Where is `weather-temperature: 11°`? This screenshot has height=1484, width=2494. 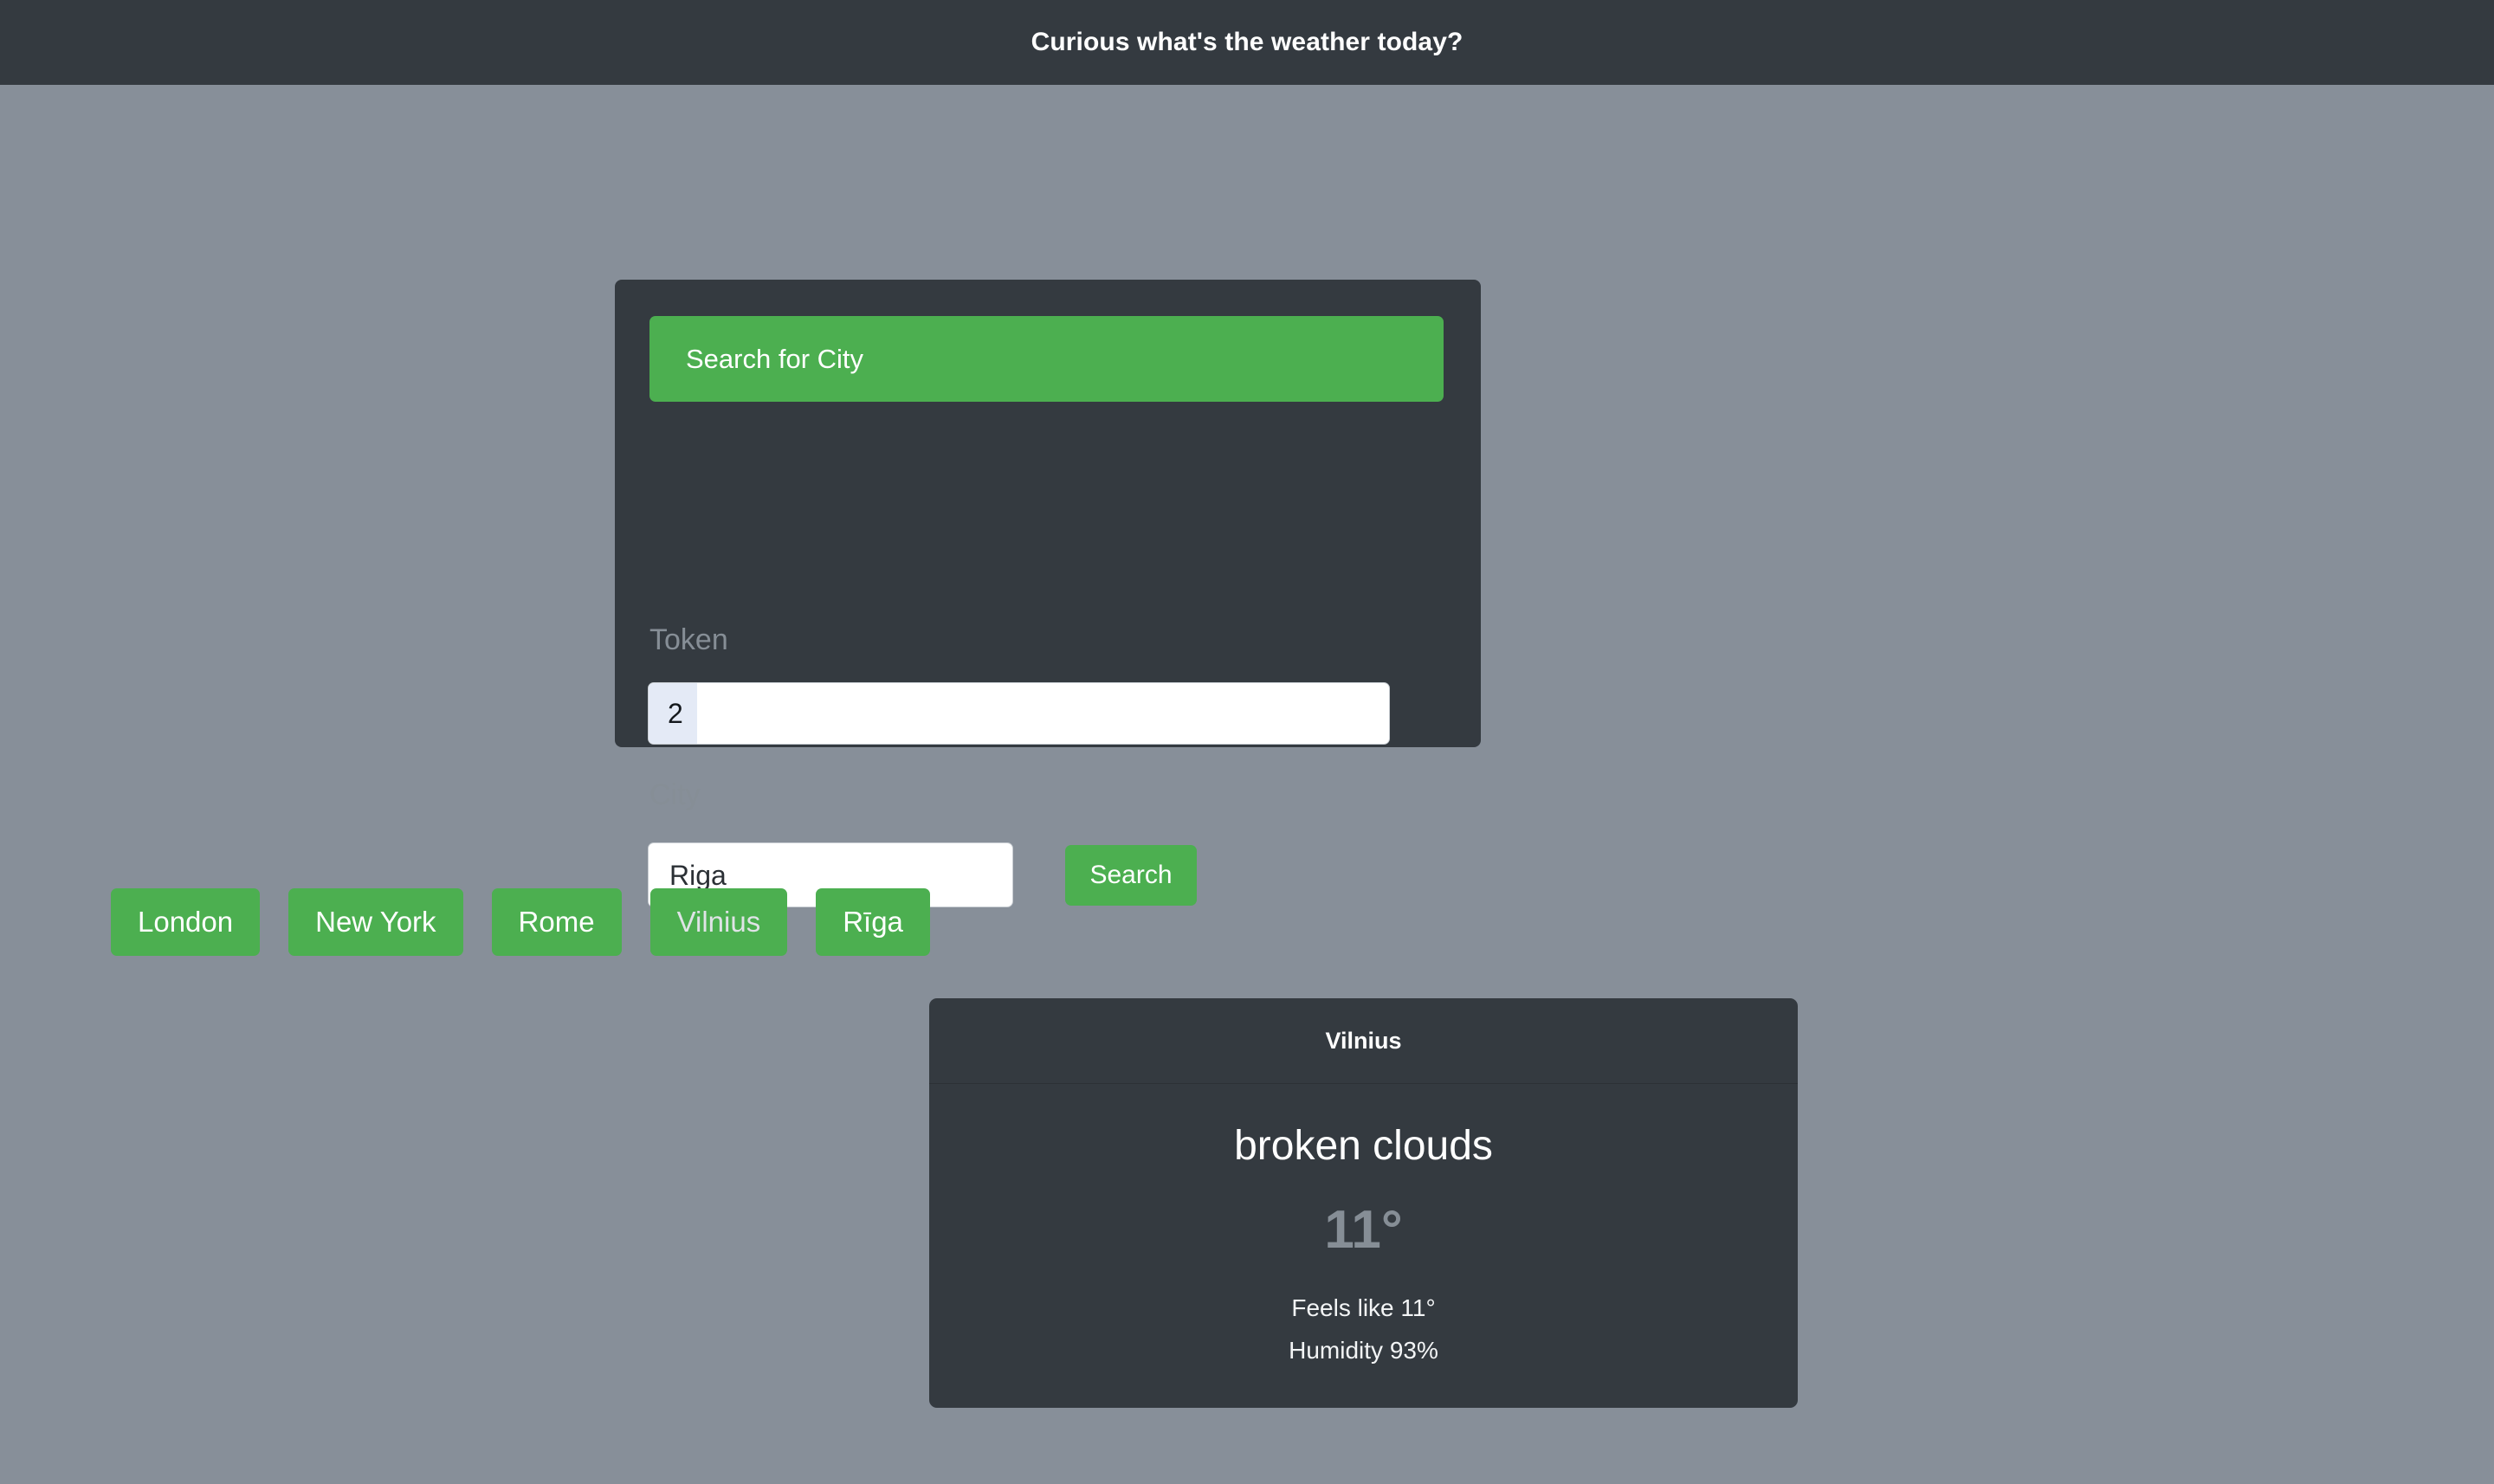
weather-temperature: 11° is located at coordinates (1363, 1230).